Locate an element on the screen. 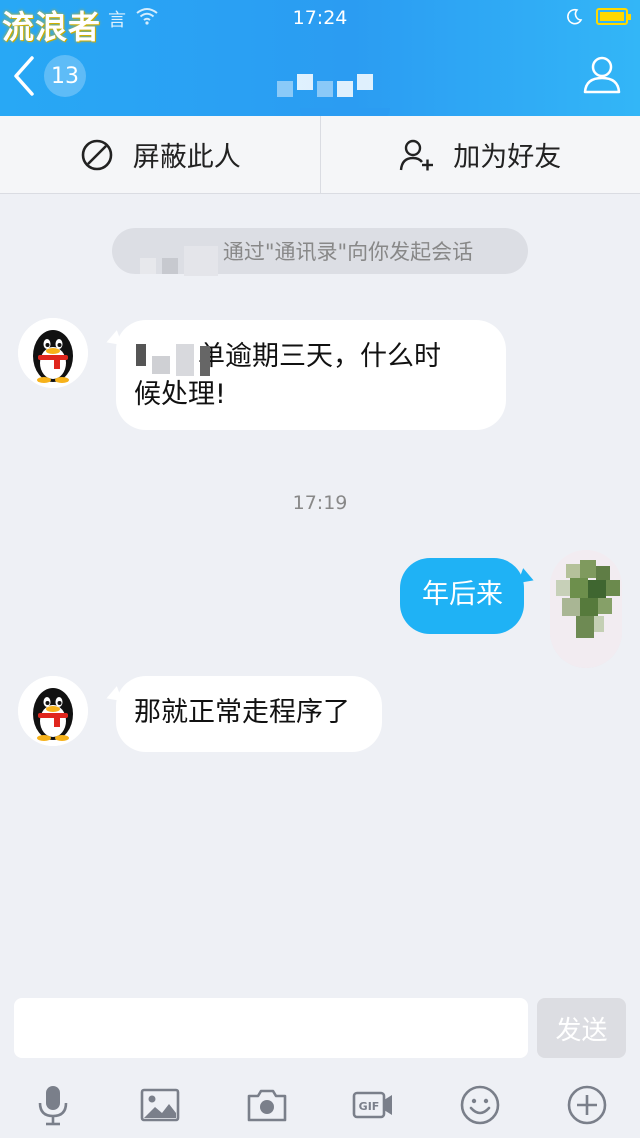 The height and width of the screenshot is (1138, 640). image-icon is located at coordinates (160, 1105).